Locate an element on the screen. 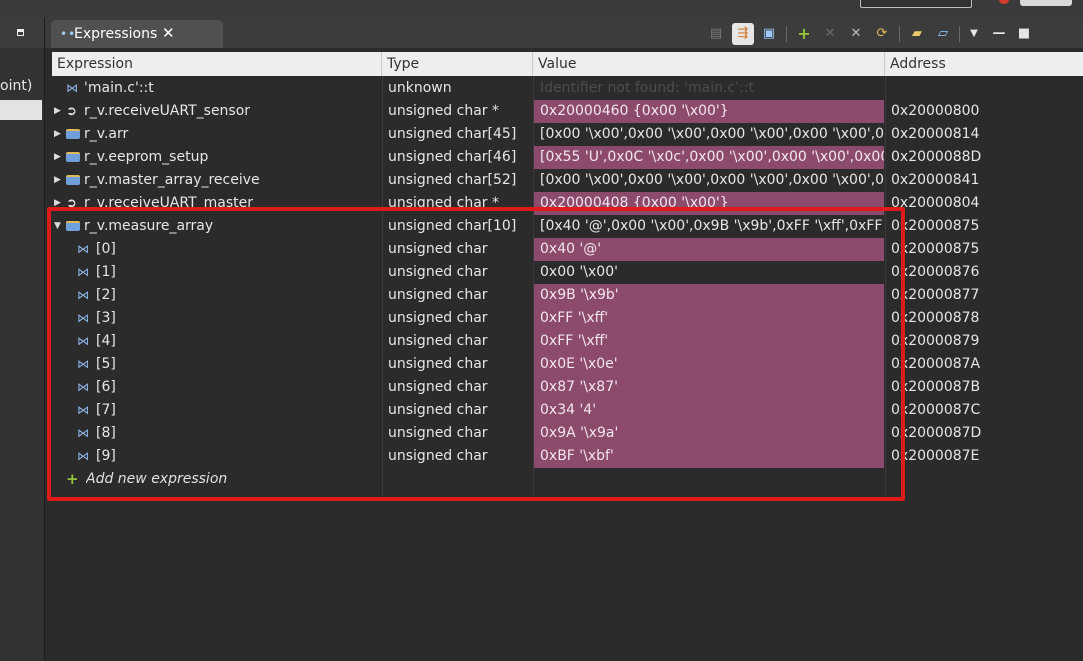 The height and width of the screenshot is (661, 1083). table-header: Expression Type Value Address is located at coordinates (567, 64).